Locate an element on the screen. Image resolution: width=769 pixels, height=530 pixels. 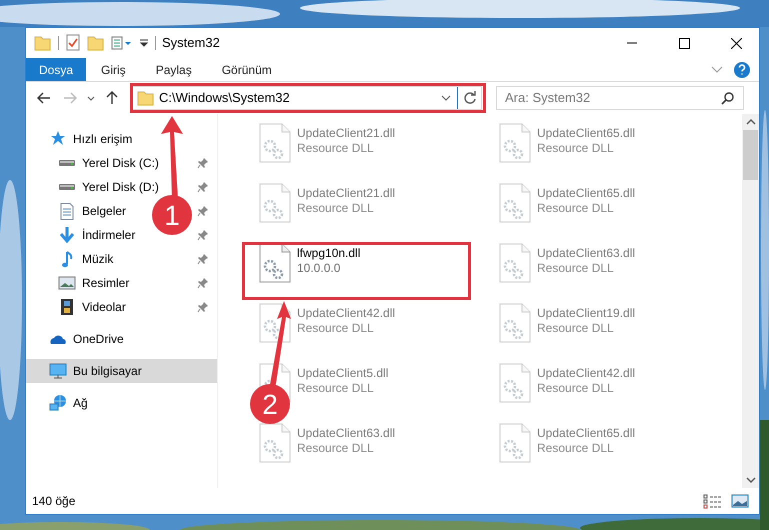
search-box: Ara: System32 is located at coordinates (620, 98).